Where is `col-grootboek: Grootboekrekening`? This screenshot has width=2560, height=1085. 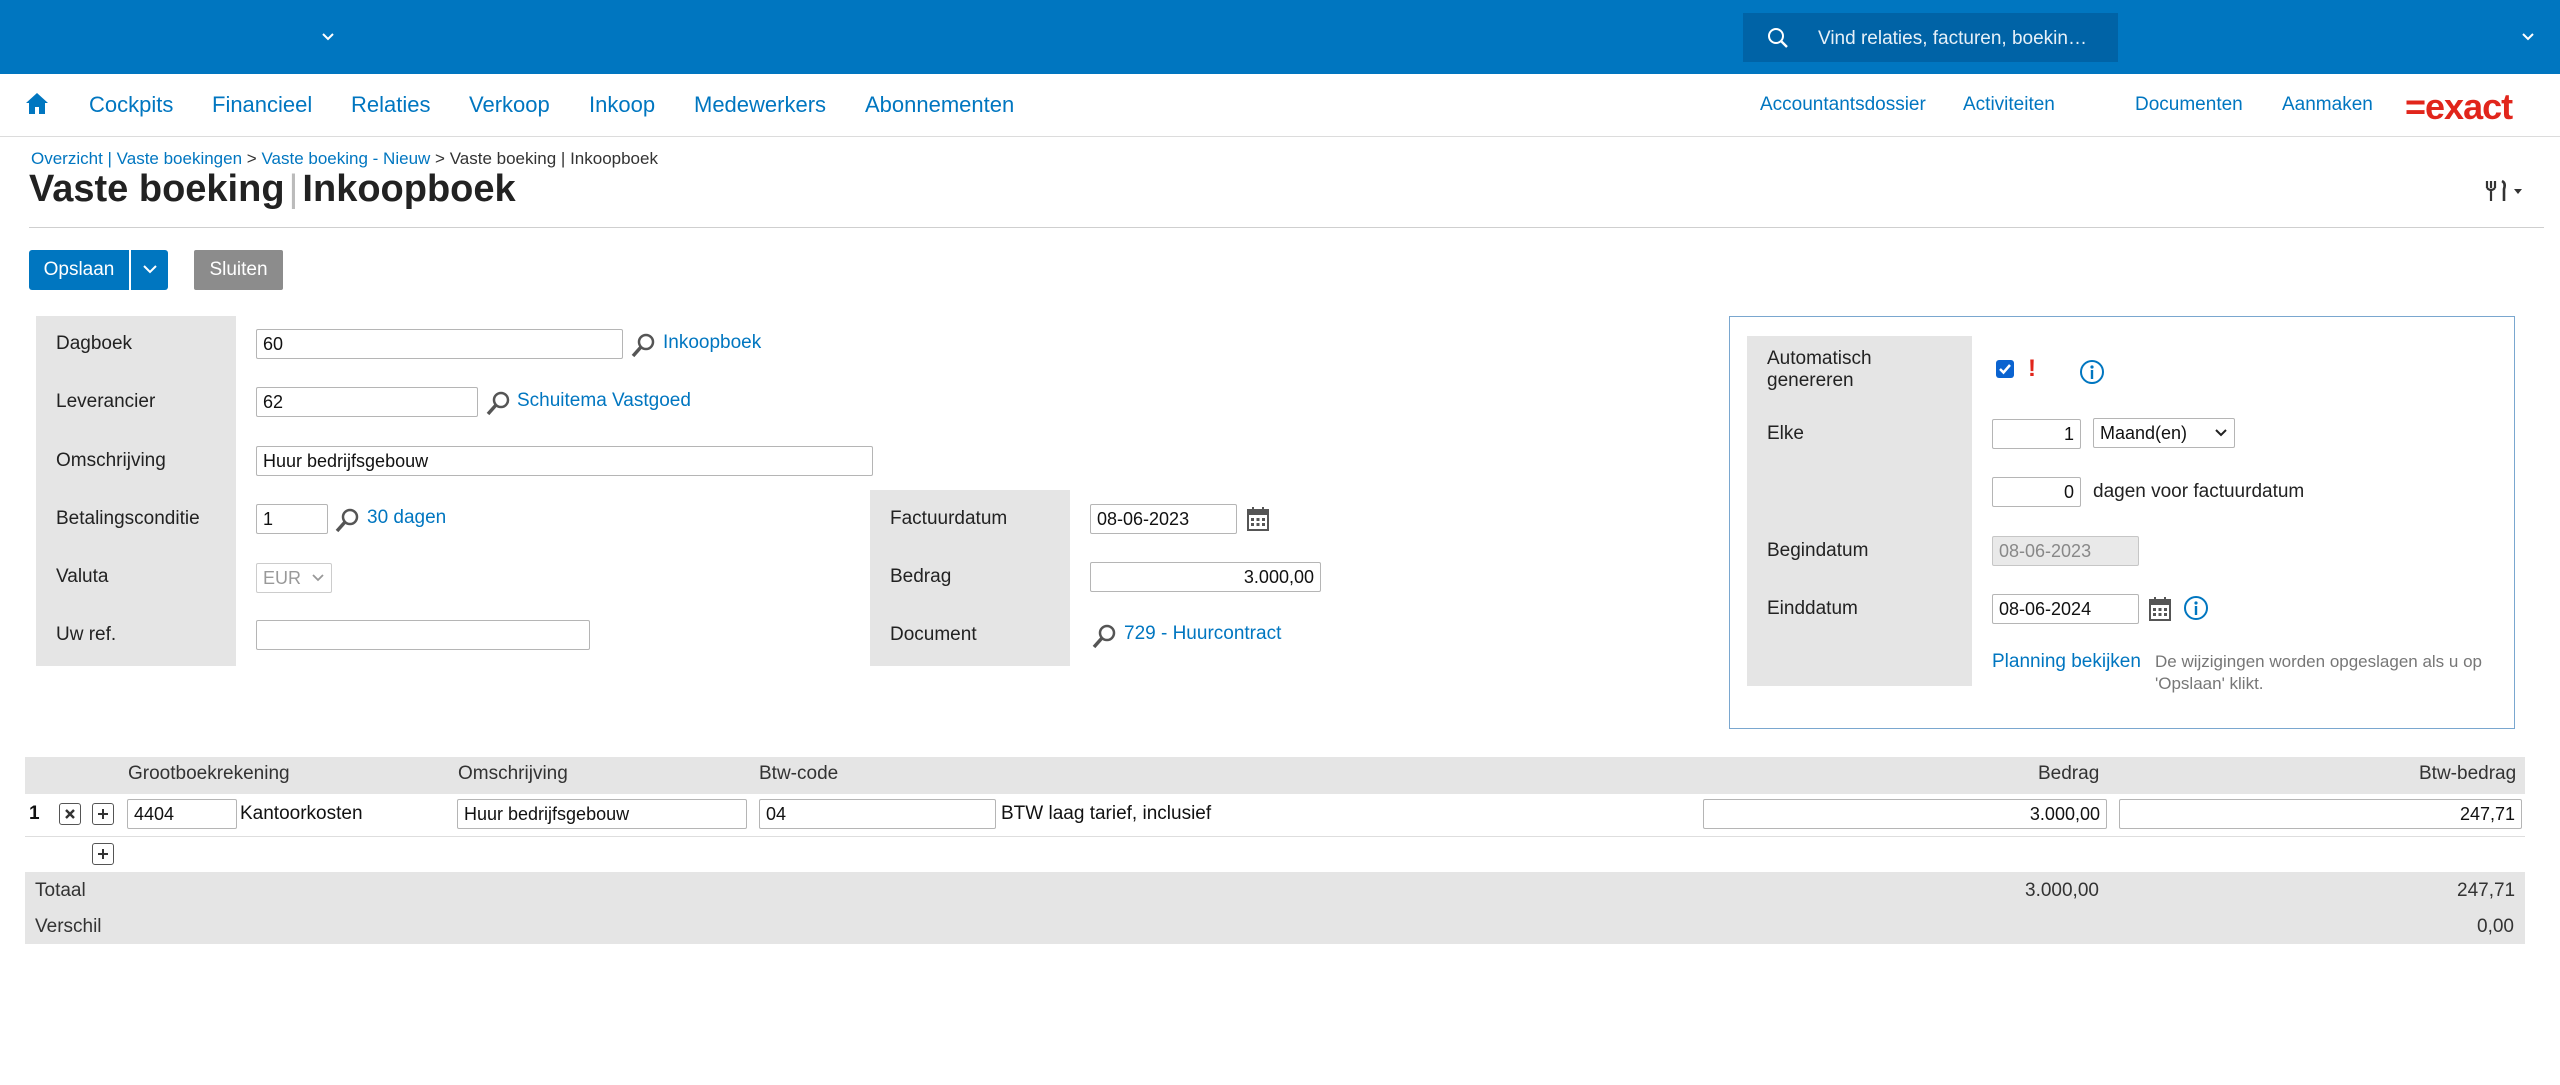 col-grootboek: Grootboekrekening is located at coordinates (209, 773).